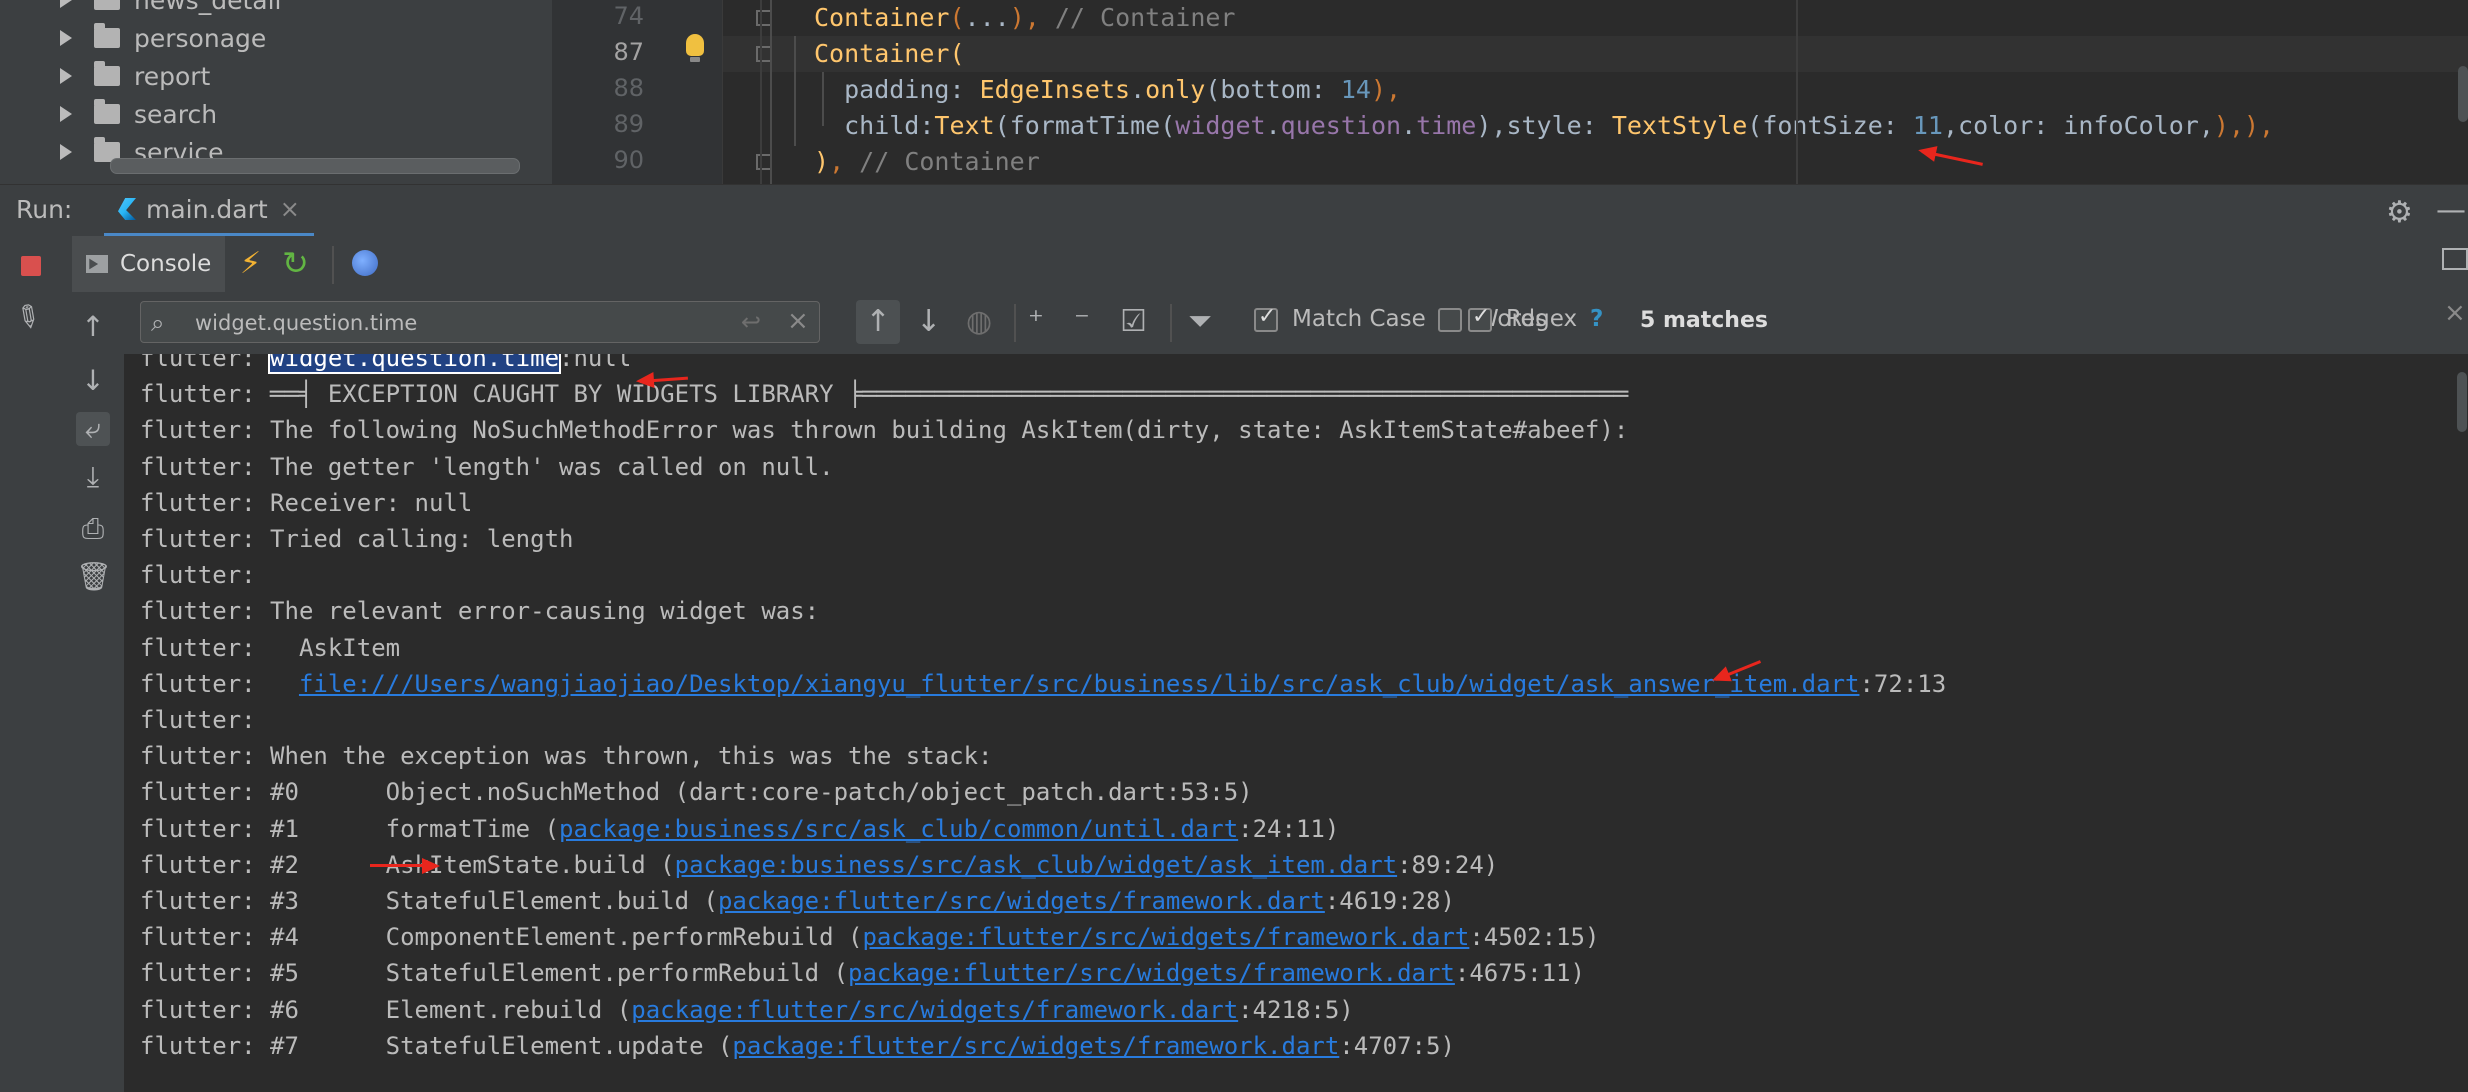  Describe the element at coordinates (889, 54) in the screenshot. I see `code-line-87: Container(` at that location.